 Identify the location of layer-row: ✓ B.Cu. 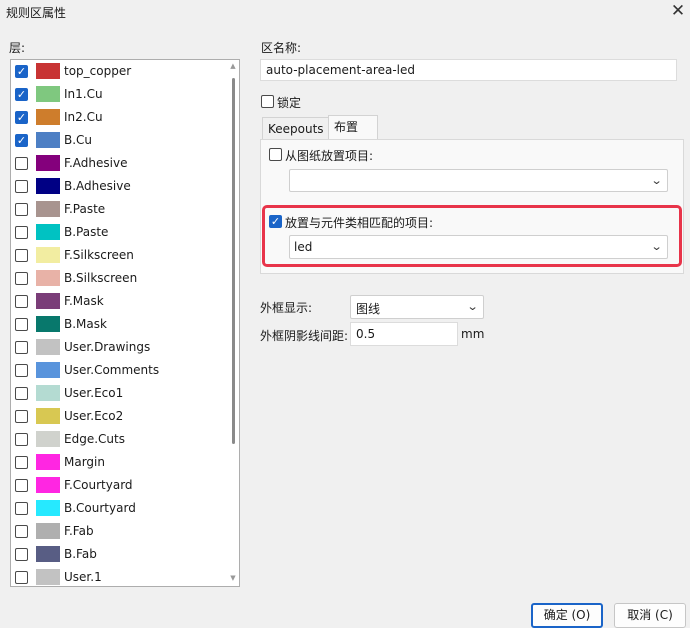
(120, 140).